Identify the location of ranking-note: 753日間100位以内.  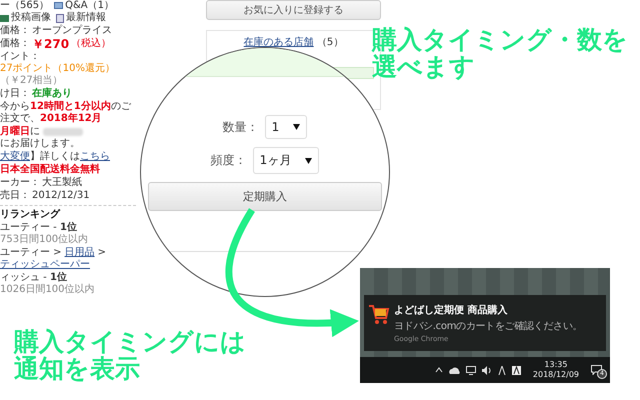
(44, 240).